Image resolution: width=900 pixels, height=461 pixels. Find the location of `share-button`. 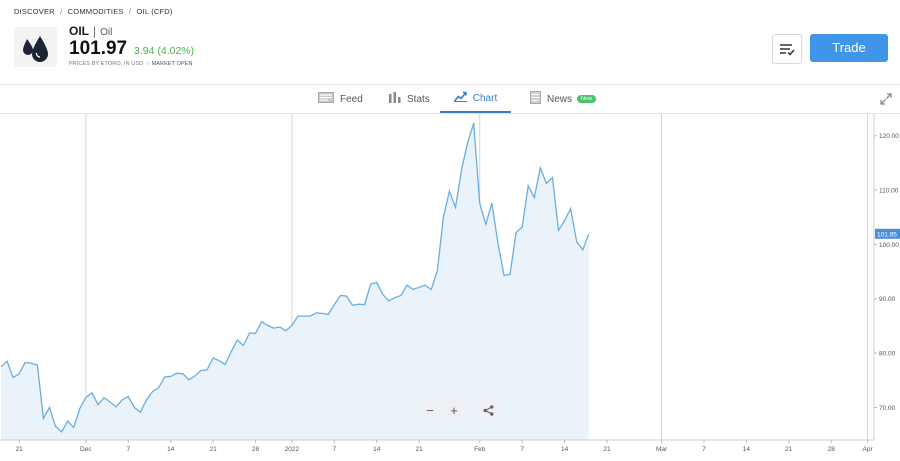

share-button is located at coordinates (488, 410).